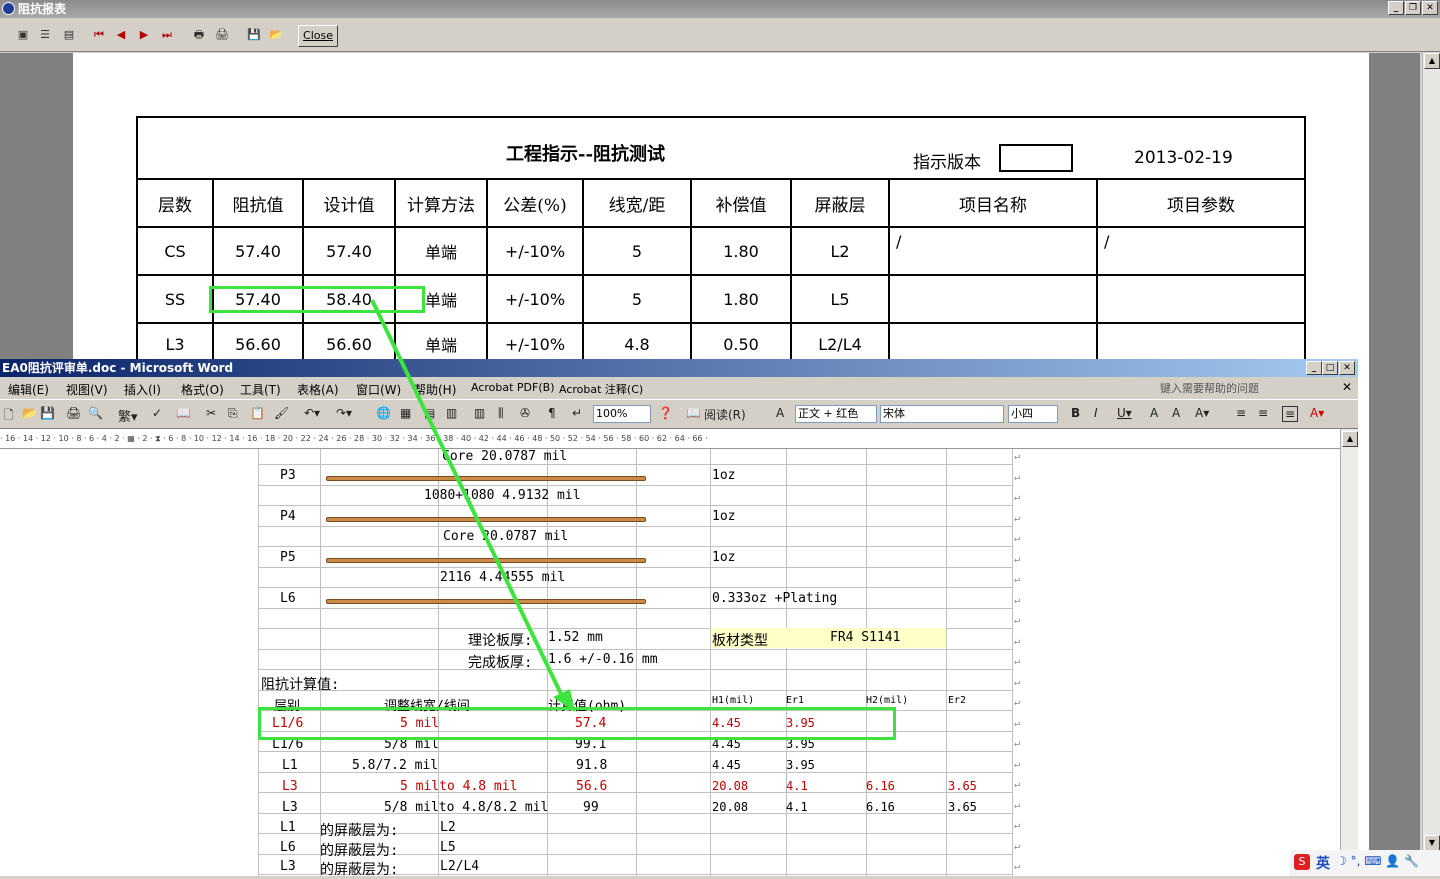 The height and width of the screenshot is (879, 1440). Describe the element at coordinates (1323, 863) in the screenshot. I see `ime-lang: 英` at that location.